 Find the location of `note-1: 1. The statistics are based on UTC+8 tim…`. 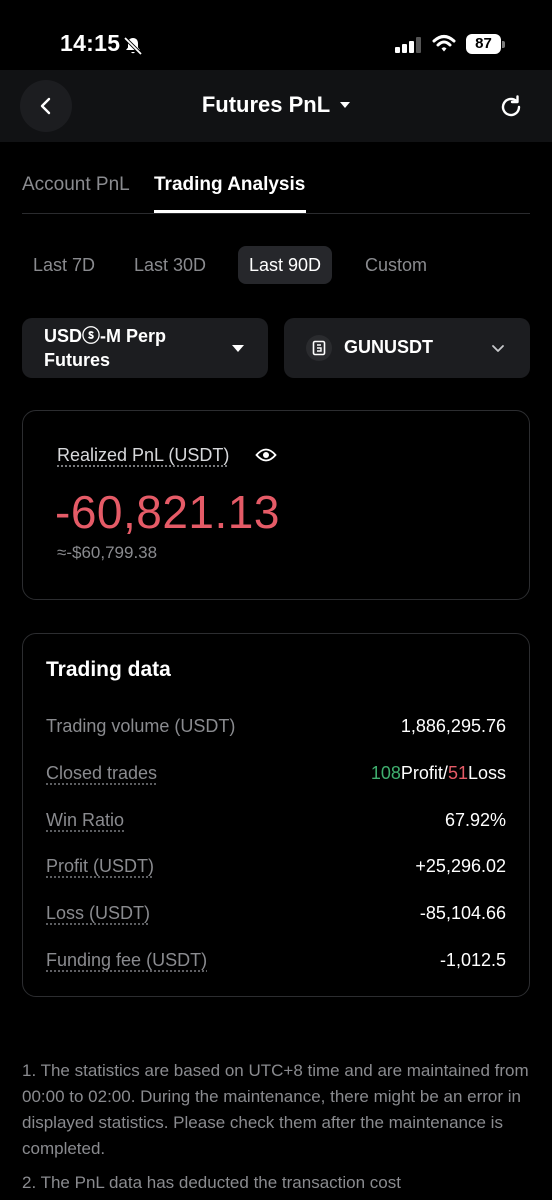

note-1: 1. The statistics are based on UTC+8 tim… is located at coordinates (276, 1110).